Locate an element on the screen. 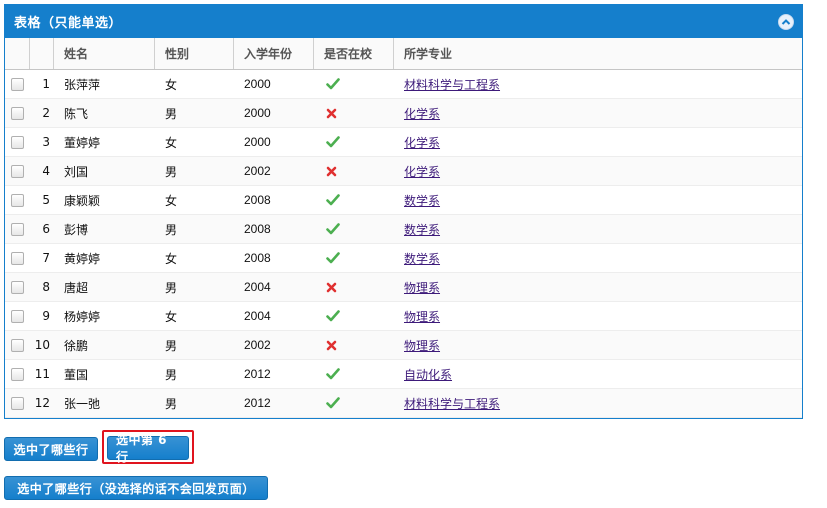 This screenshot has width=827, height=508. row-number: 8 is located at coordinates (46, 287).